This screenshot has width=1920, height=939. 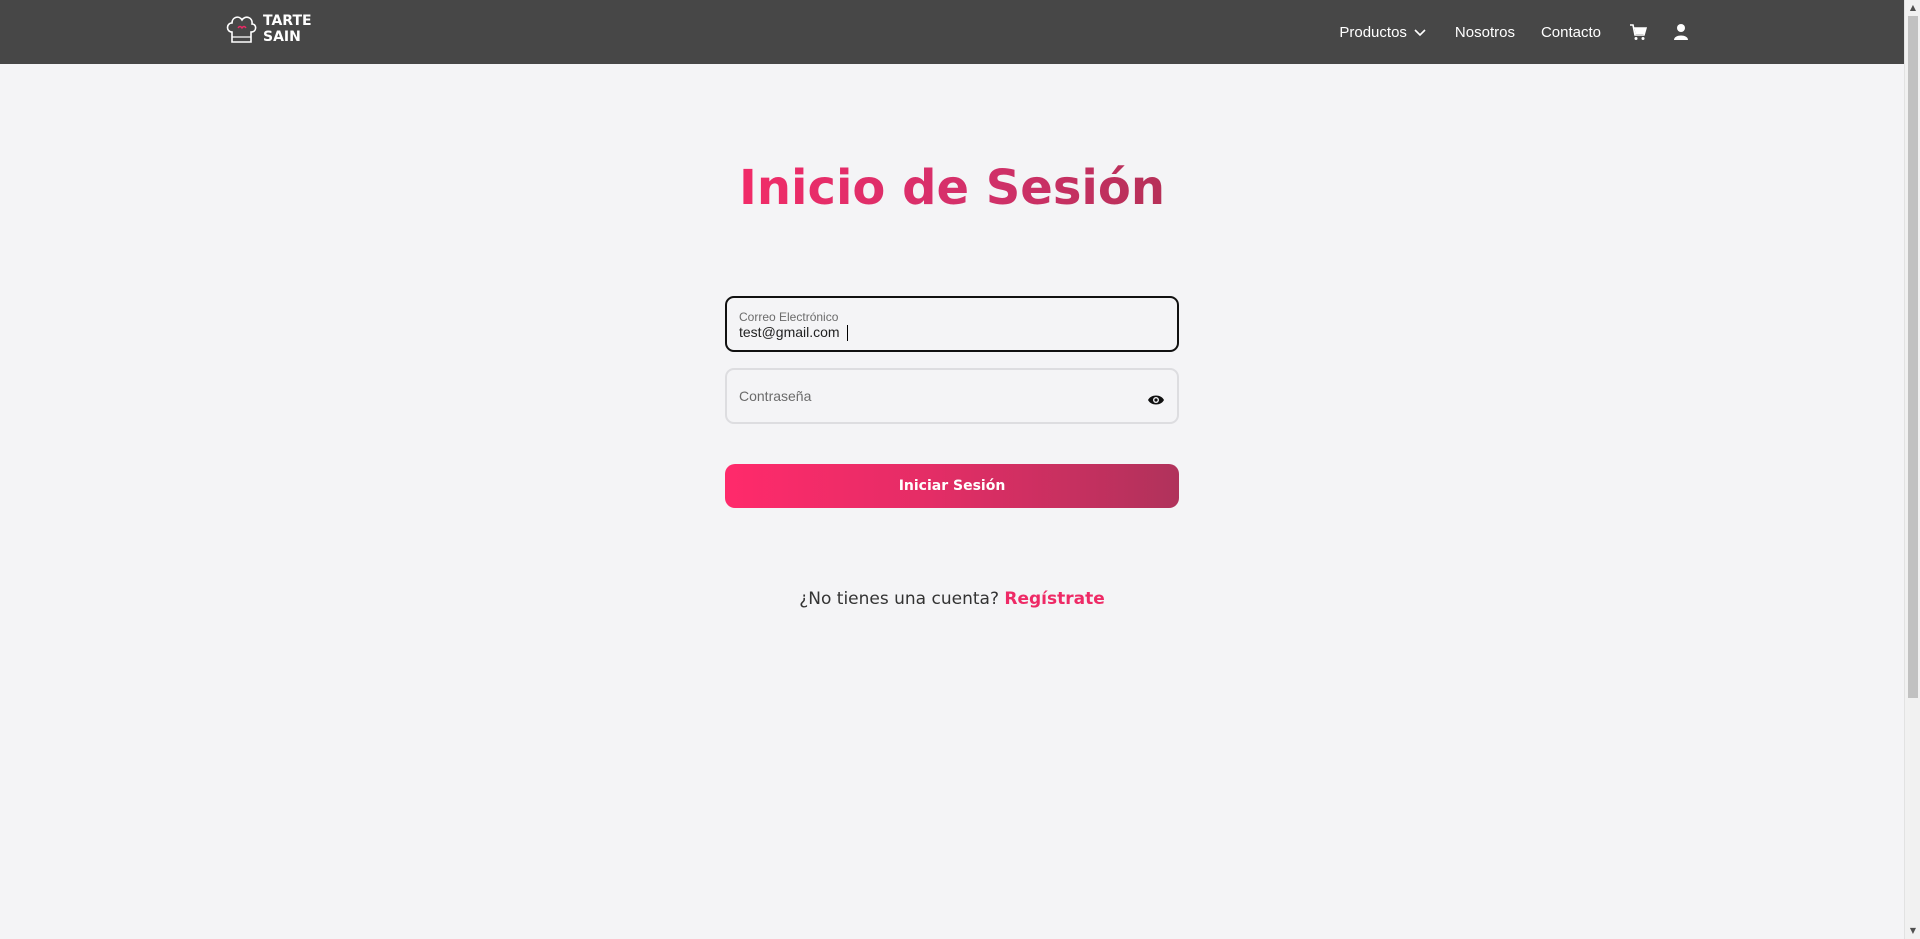 I want to click on nav-products: Productos, so click(x=1383, y=32).